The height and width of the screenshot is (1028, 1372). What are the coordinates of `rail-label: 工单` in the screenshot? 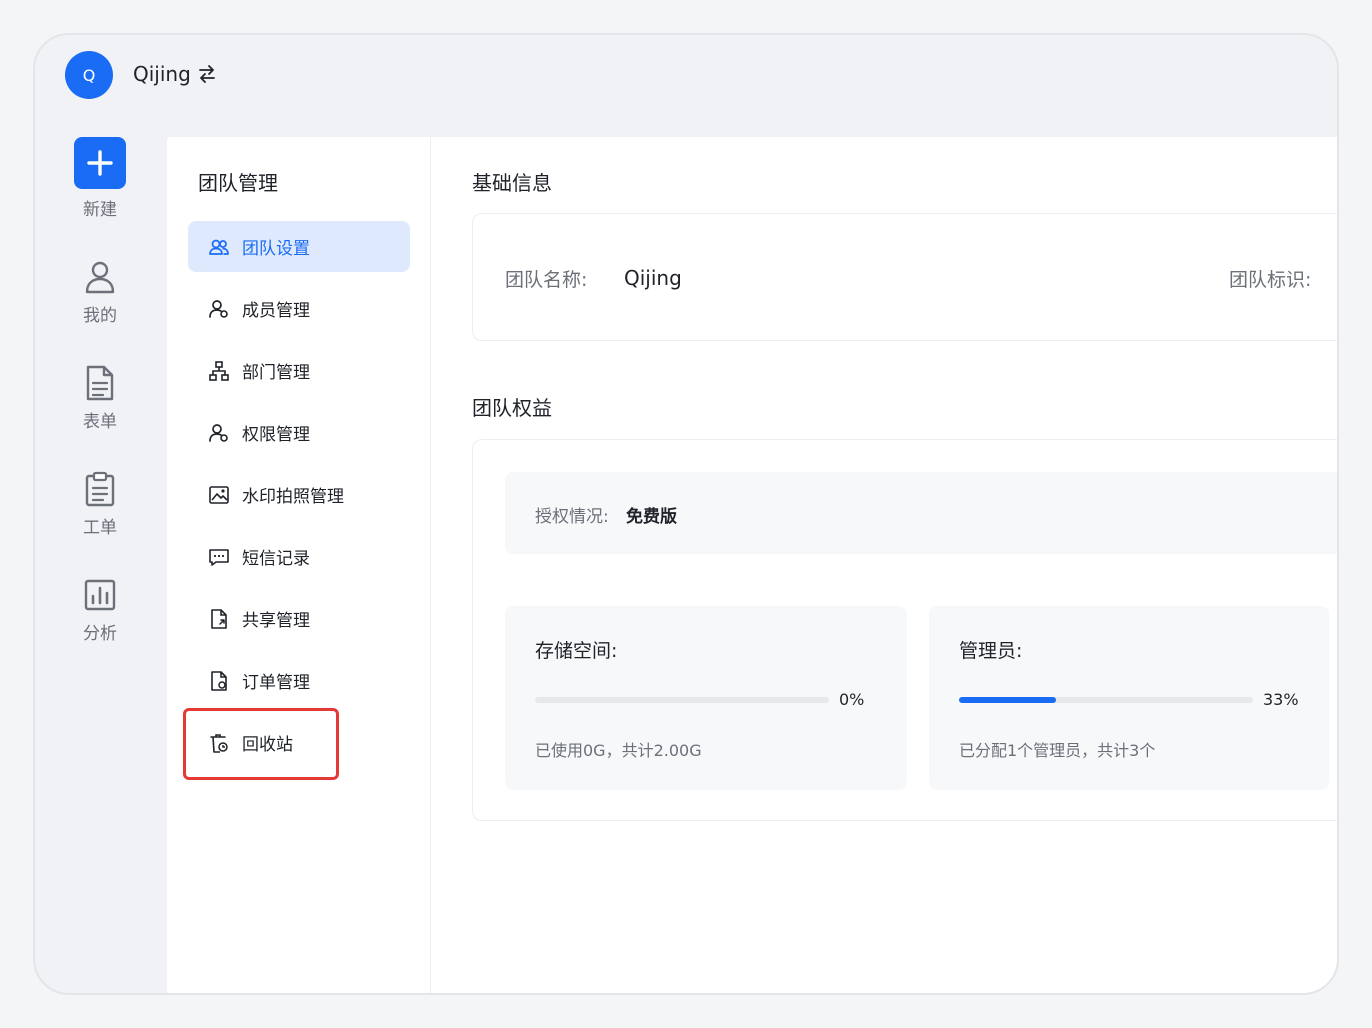 It's located at (100, 528).